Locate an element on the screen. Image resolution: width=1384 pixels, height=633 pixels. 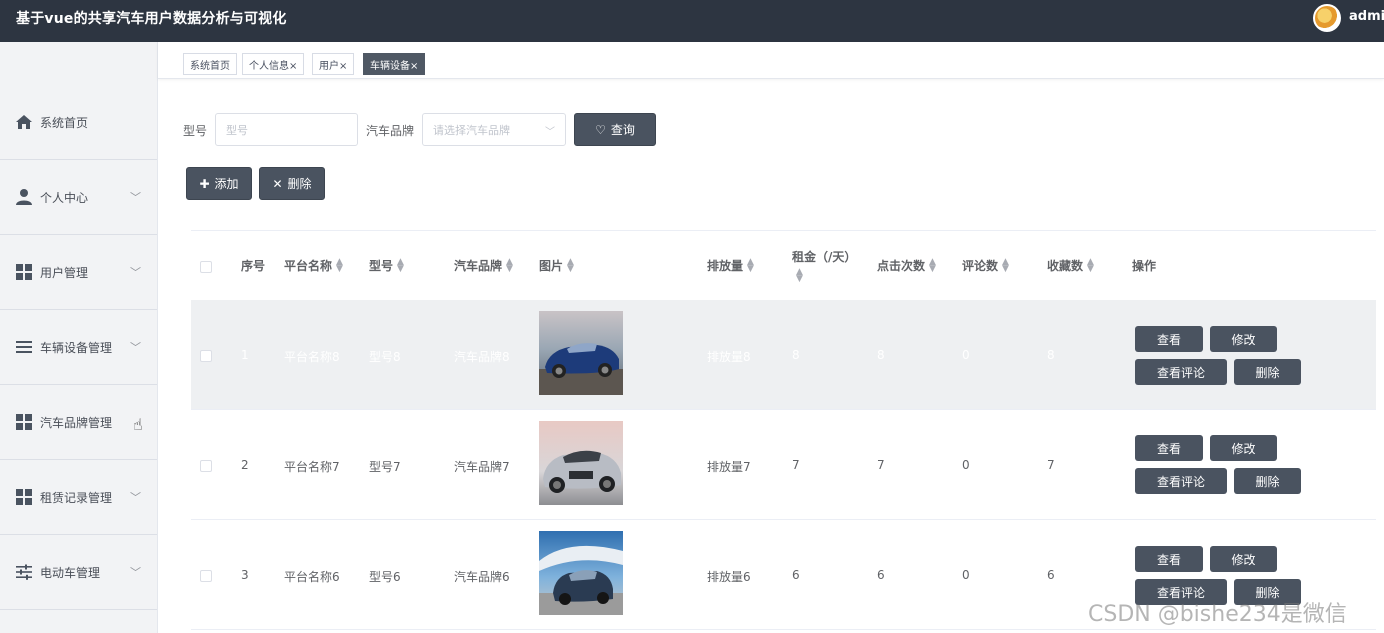
cell-index: 3 is located at coordinates (245, 575).